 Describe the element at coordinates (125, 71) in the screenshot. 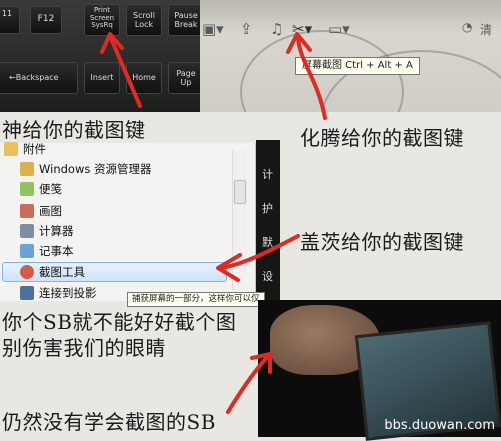

I see `arrow-print-screen` at that location.